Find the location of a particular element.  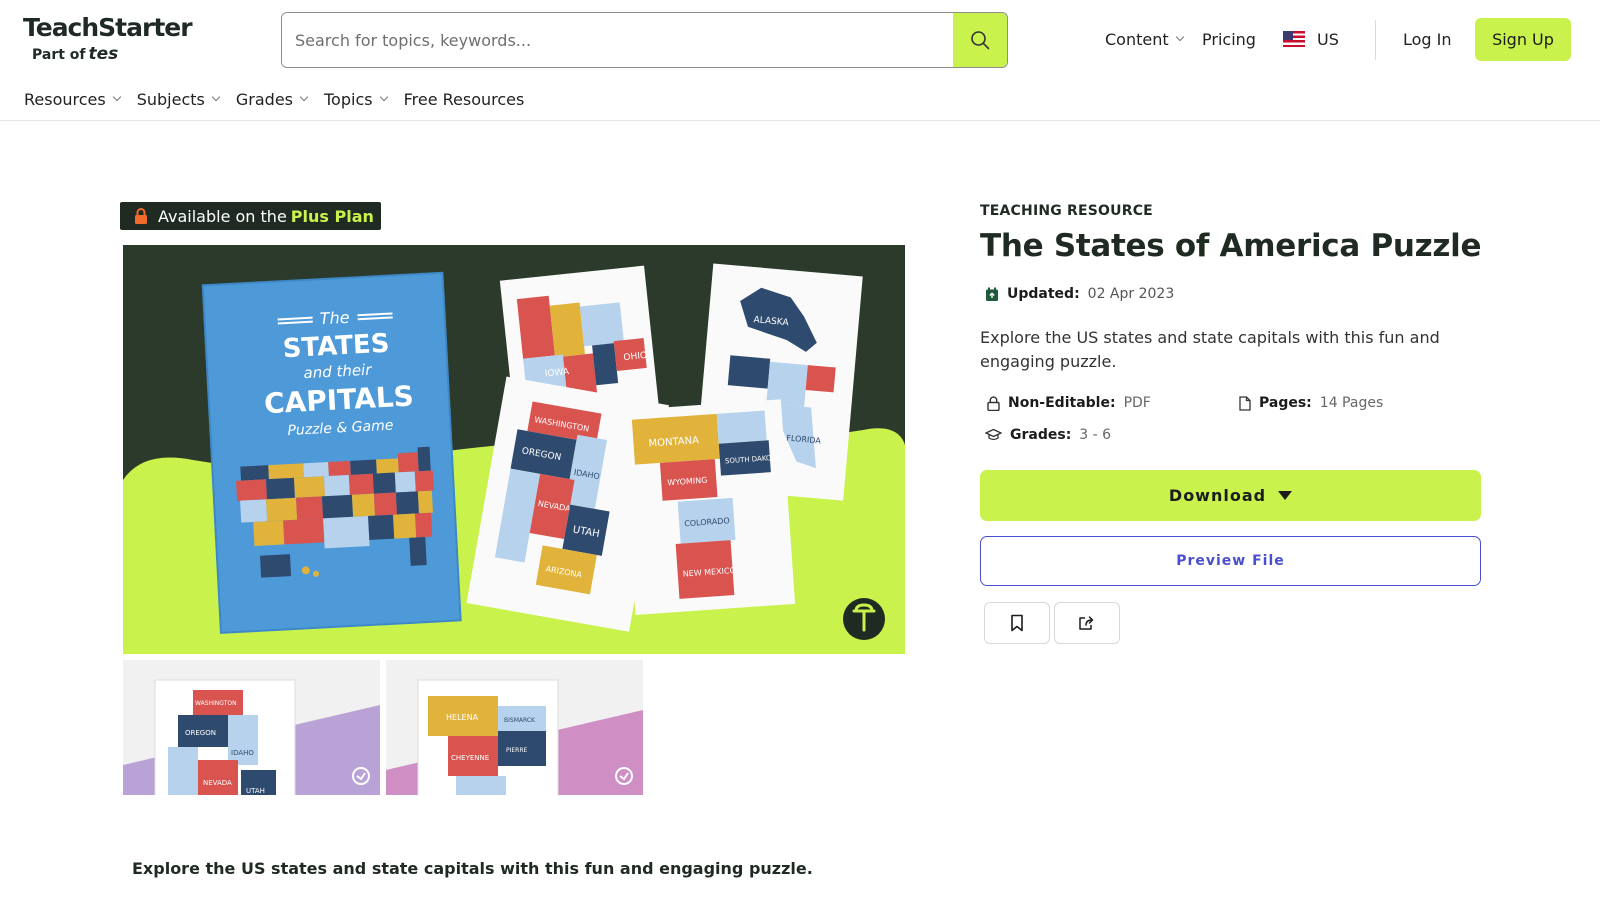

thumbnail-1-illustration: WASHINGTON OREGON IDAHO NEVADA UTAH is located at coordinates (251, 727).